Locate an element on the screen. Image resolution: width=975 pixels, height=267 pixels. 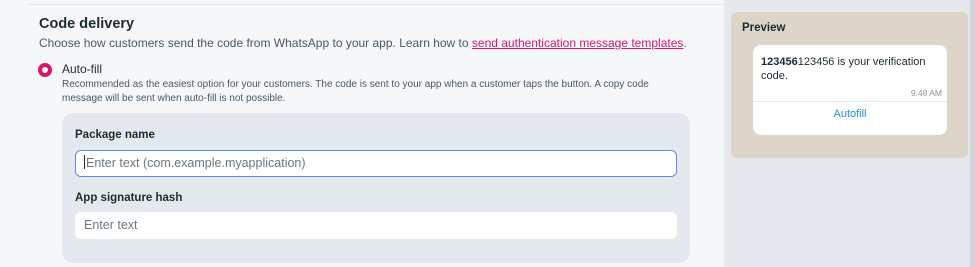
signature-hash-placeholder: Enter text is located at coordinates (111, 225).